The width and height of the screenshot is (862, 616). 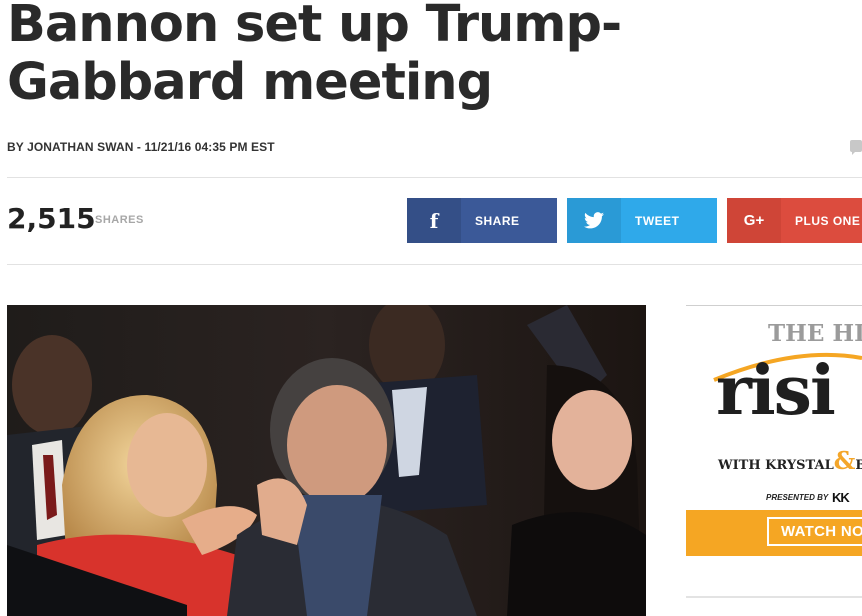 I want to click on twitter-tweet-button: TWEET, so click(x=642, y=220).